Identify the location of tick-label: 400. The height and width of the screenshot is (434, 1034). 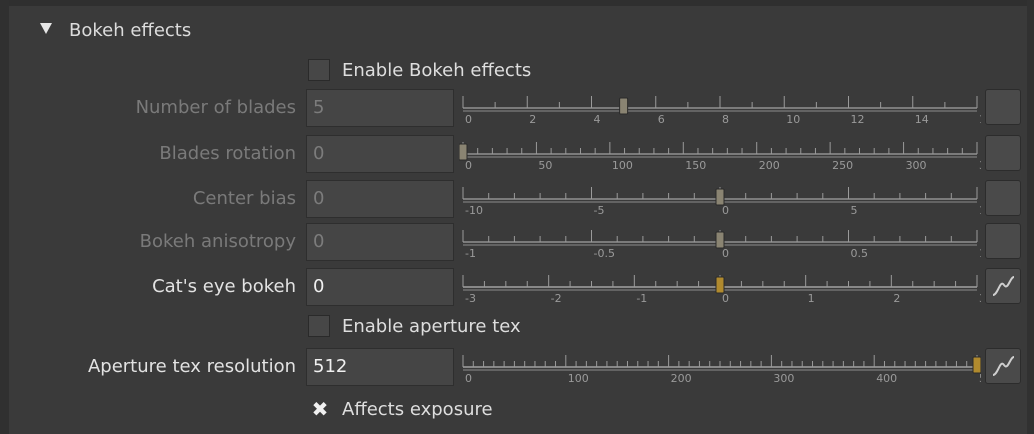
(886, 378).